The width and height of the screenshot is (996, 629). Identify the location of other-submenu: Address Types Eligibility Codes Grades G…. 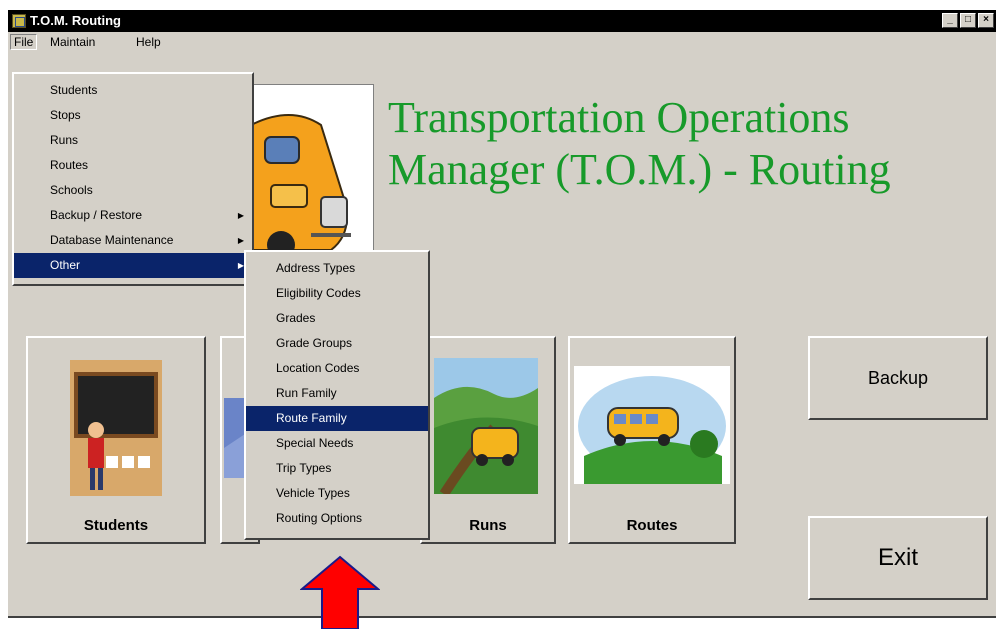
(337, 395).